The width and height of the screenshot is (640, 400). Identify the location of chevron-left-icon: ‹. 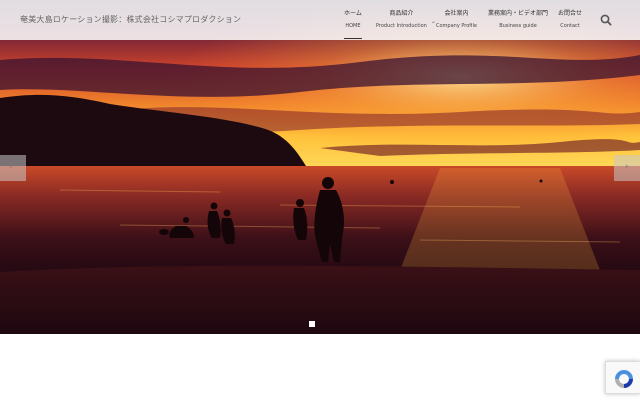
(11, 167).